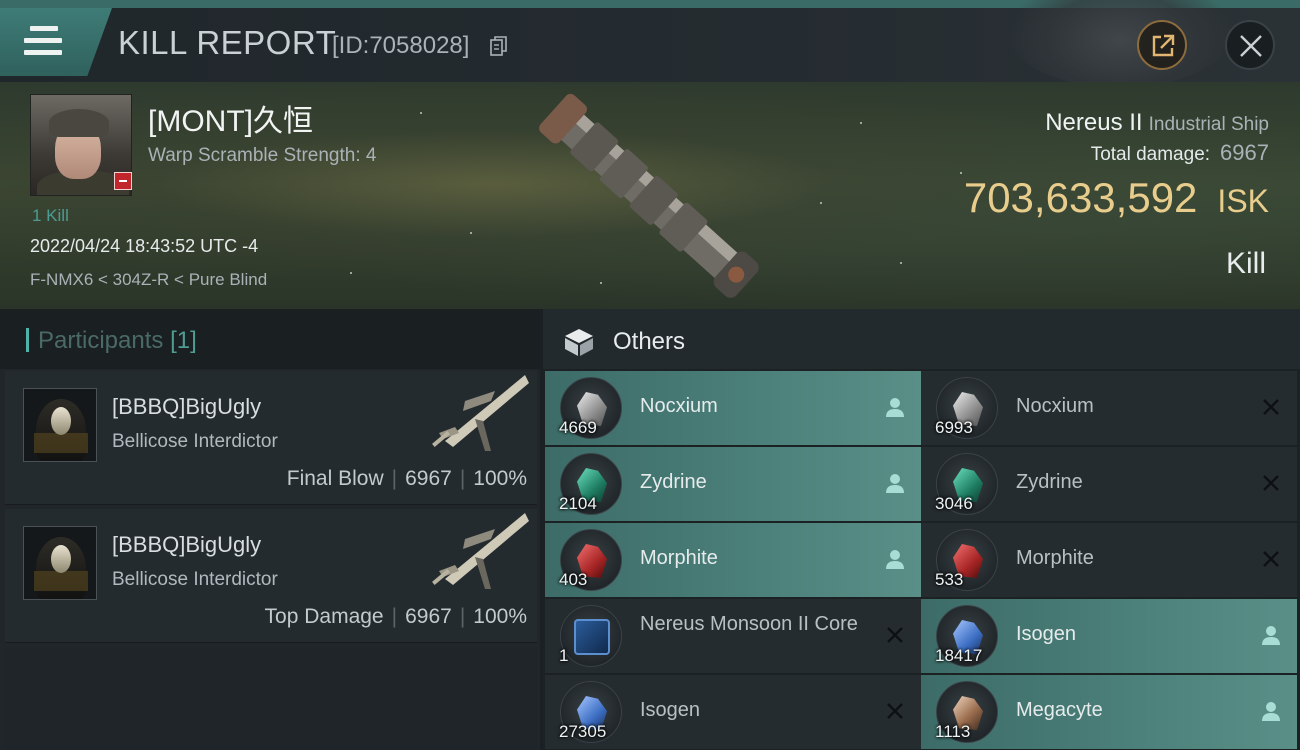 The image size is (1300, 750). I want to click on ship-class: Industrial Ship, so click(1208, 124).